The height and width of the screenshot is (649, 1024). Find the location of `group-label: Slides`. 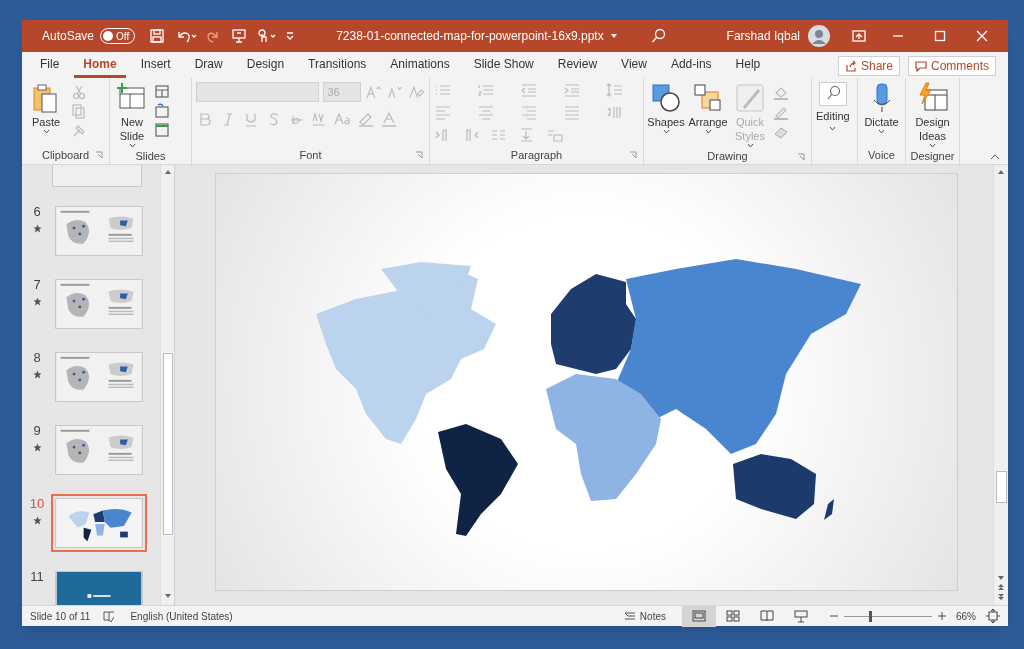

group-label: Slides is located at coordinates (150, 156).